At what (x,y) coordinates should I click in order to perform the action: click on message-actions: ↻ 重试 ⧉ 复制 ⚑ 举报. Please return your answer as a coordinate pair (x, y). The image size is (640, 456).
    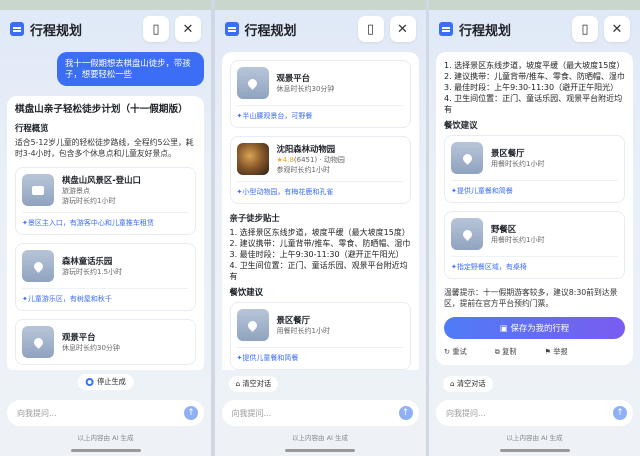
    Looking at the image, I should click on (534, 352).